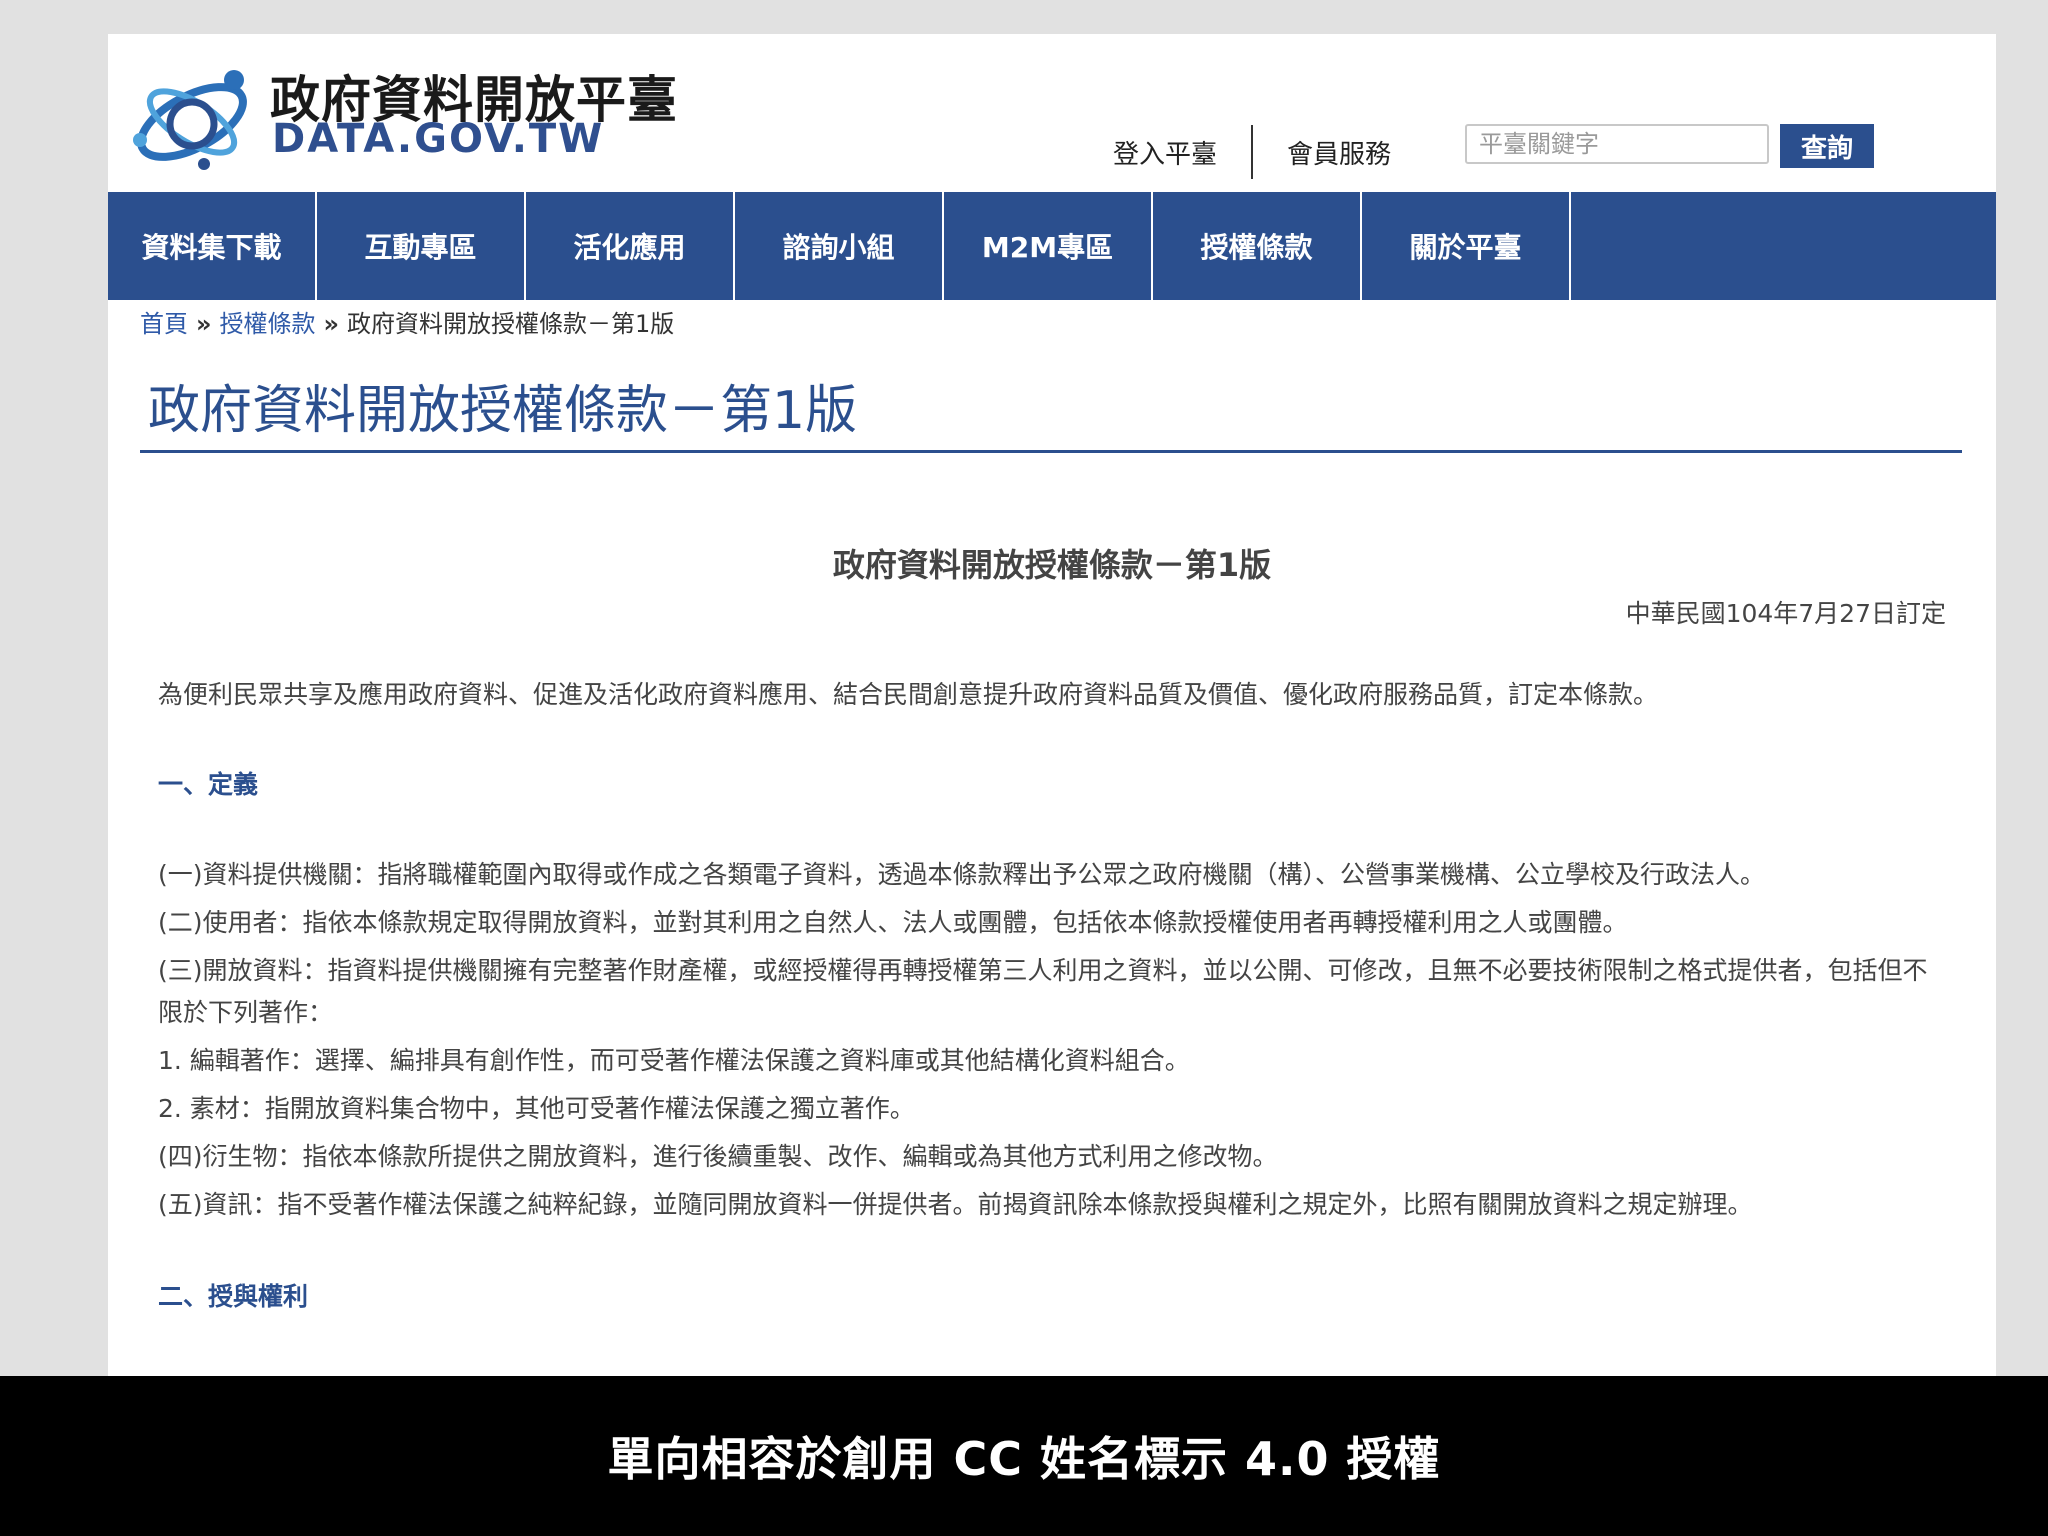 The image size is (2048, 1536). Describe the element at coordinates (839, 246) in the screenshot. I see `nav-item-advisory-group: 諮詢小組` at that location.